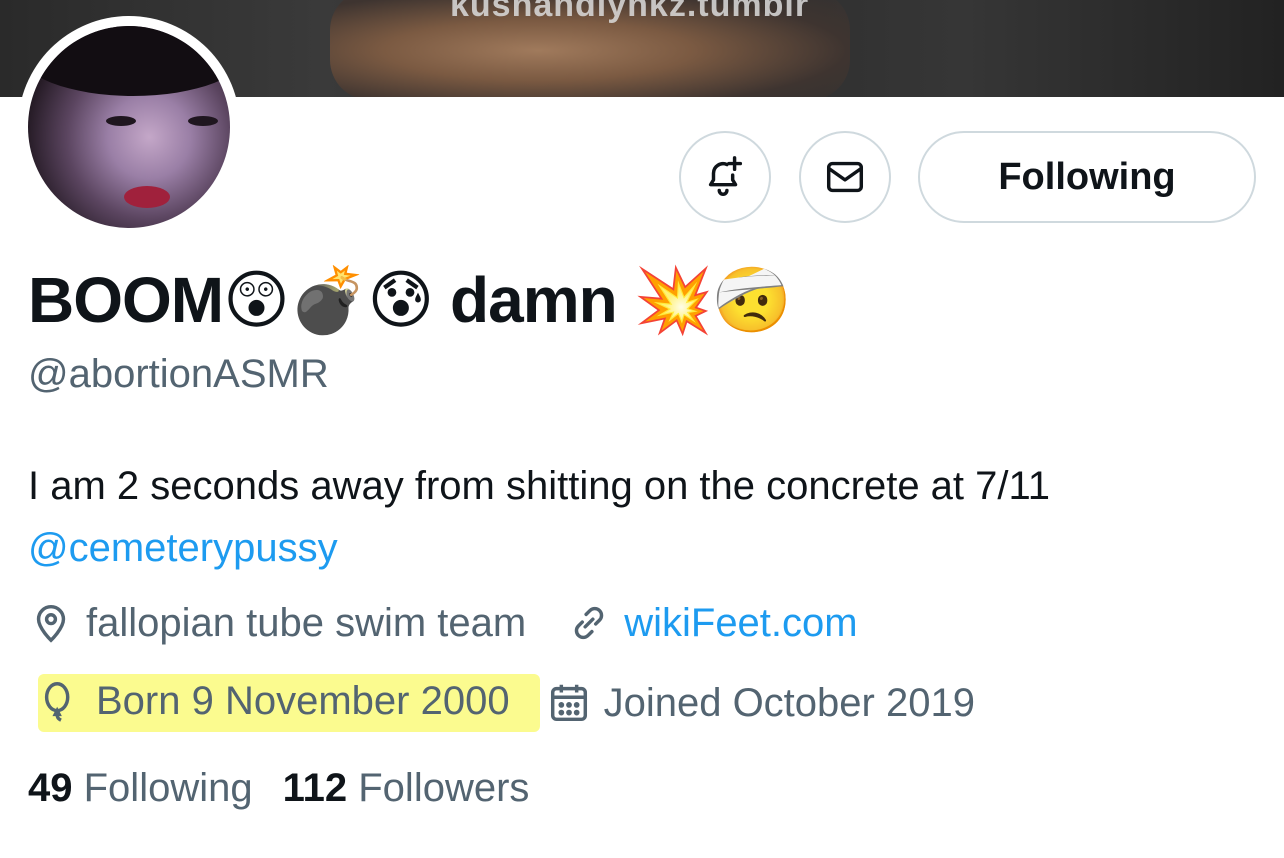 The width and height of the screenshot is (1284, 858). What do you see at coordinates (278, 788) in the screenshot?
I see `follow-stats: 49 Following 112 Followers` at bounding box center [278, 788].